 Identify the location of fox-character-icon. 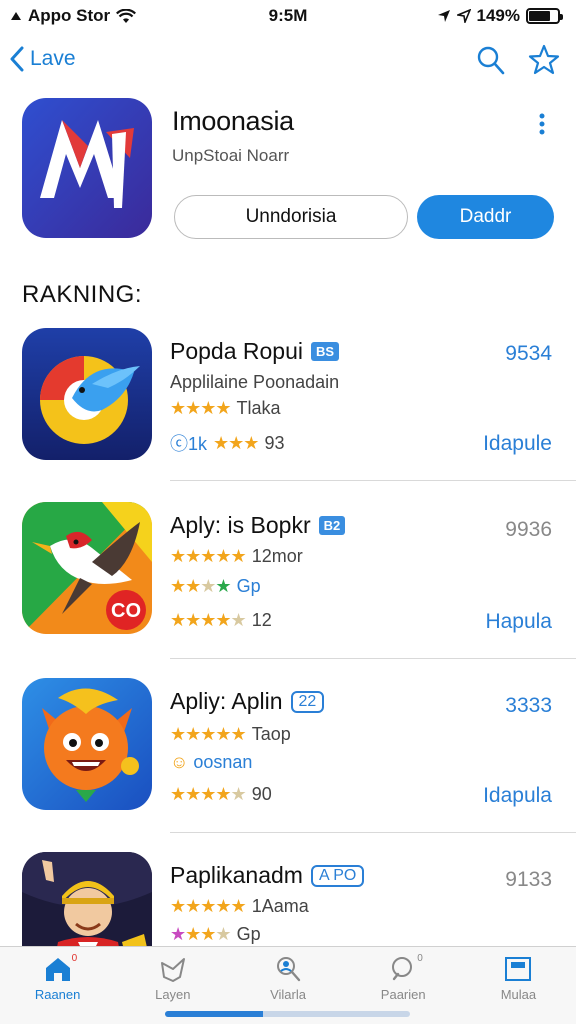
(87, 744).